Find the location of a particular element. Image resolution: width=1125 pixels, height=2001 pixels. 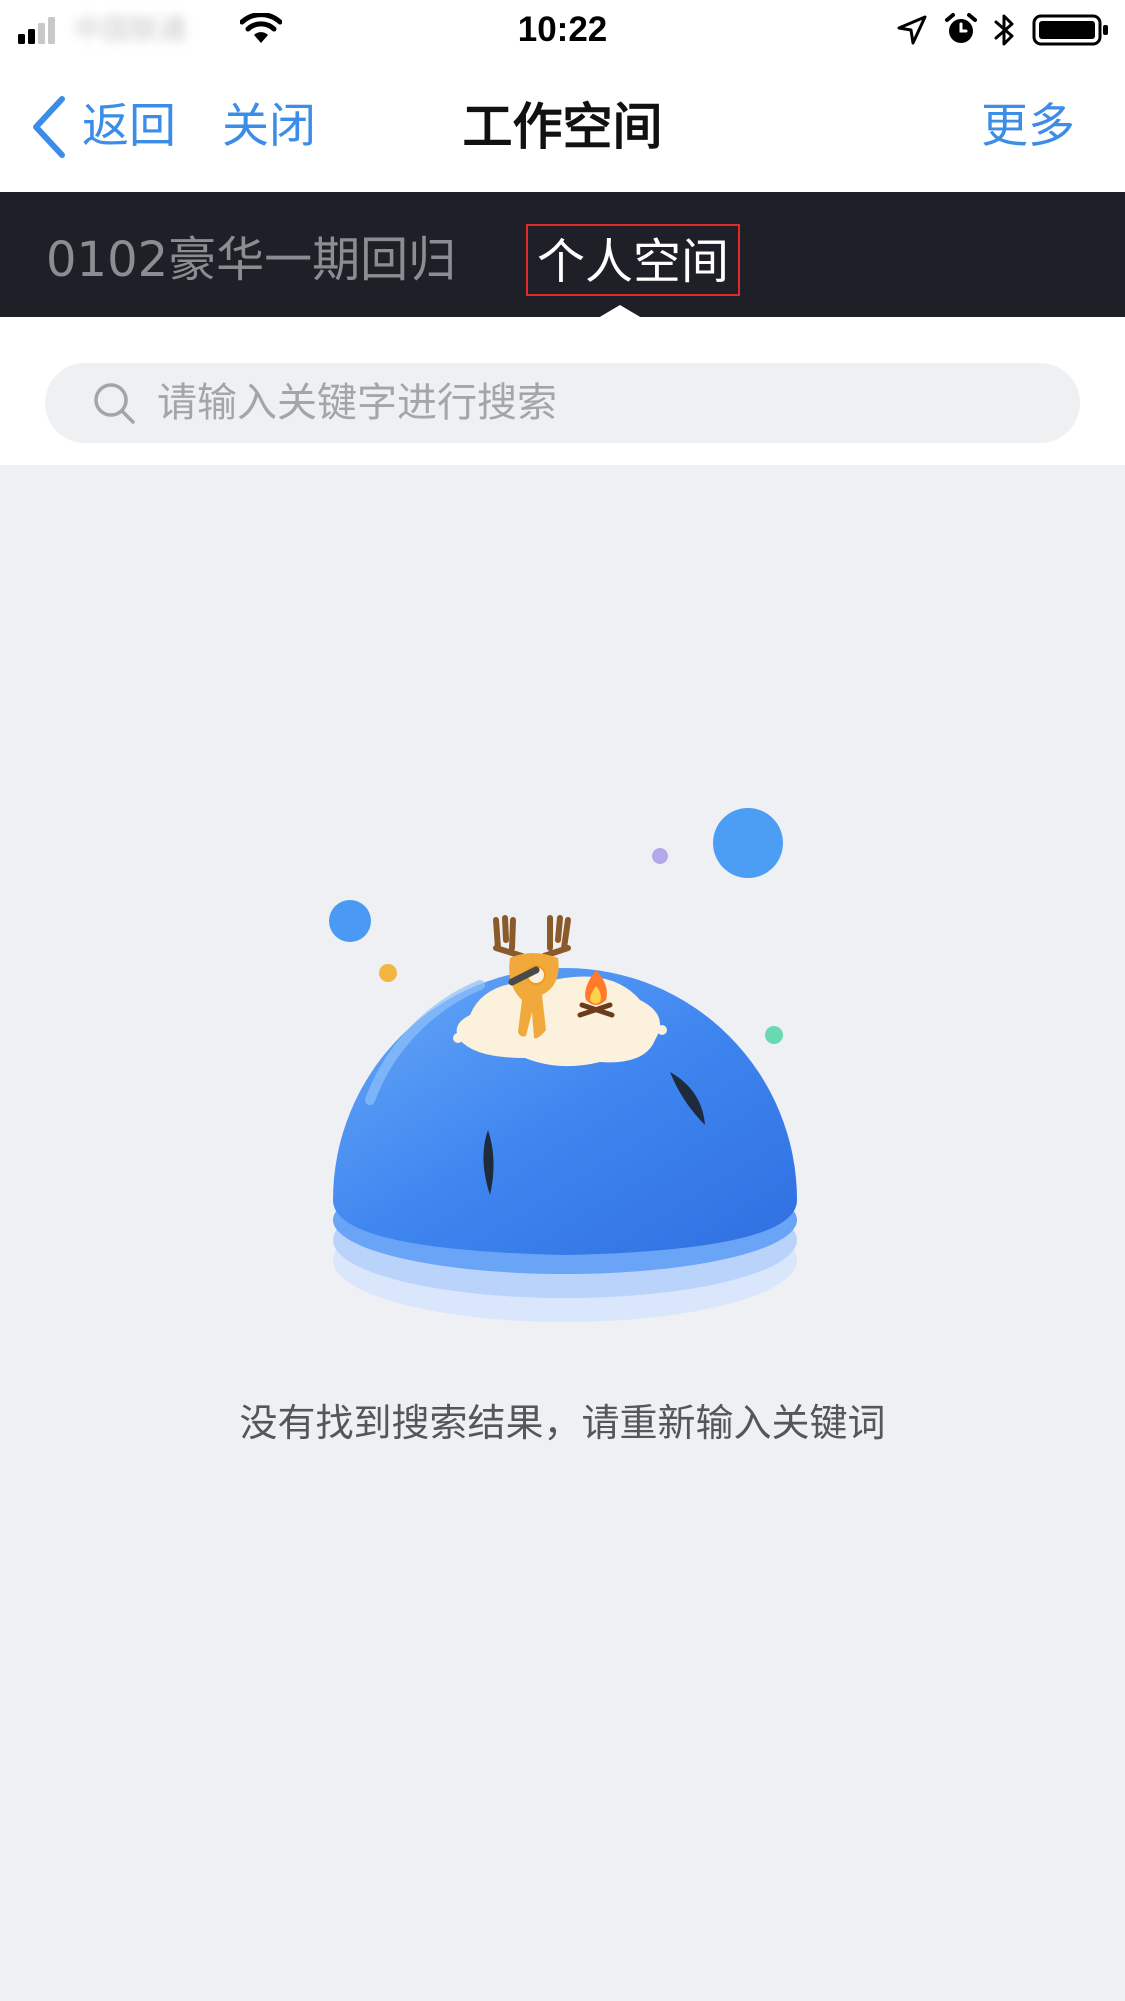

status-bar: 中国联通 10:22 is located at coordinates (562, 31).